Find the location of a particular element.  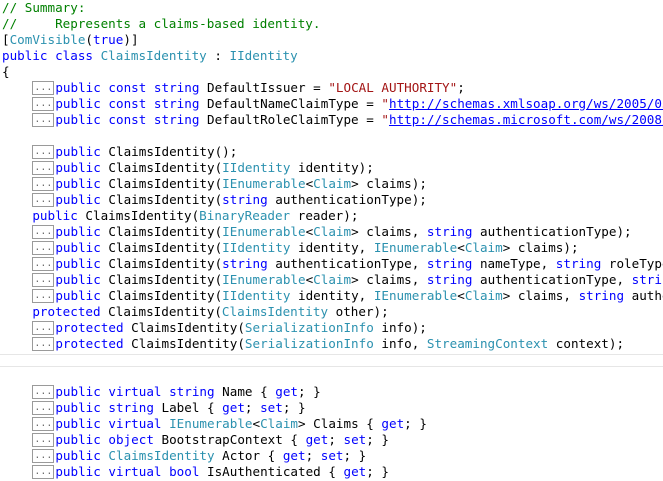

code-text: ClaimsIdentity( is located at coordinates (165, 279).